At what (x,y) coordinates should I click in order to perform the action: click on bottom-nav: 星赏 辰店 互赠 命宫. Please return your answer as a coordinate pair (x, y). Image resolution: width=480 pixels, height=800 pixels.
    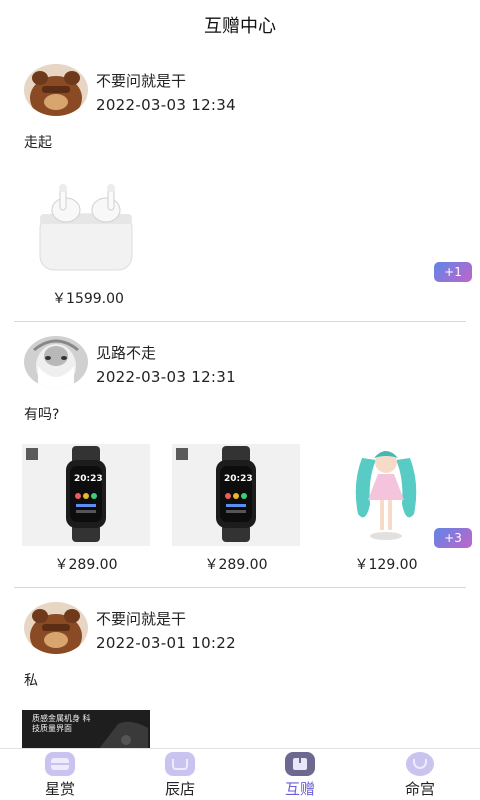
    Looking at the image, I should click on (240, 774).